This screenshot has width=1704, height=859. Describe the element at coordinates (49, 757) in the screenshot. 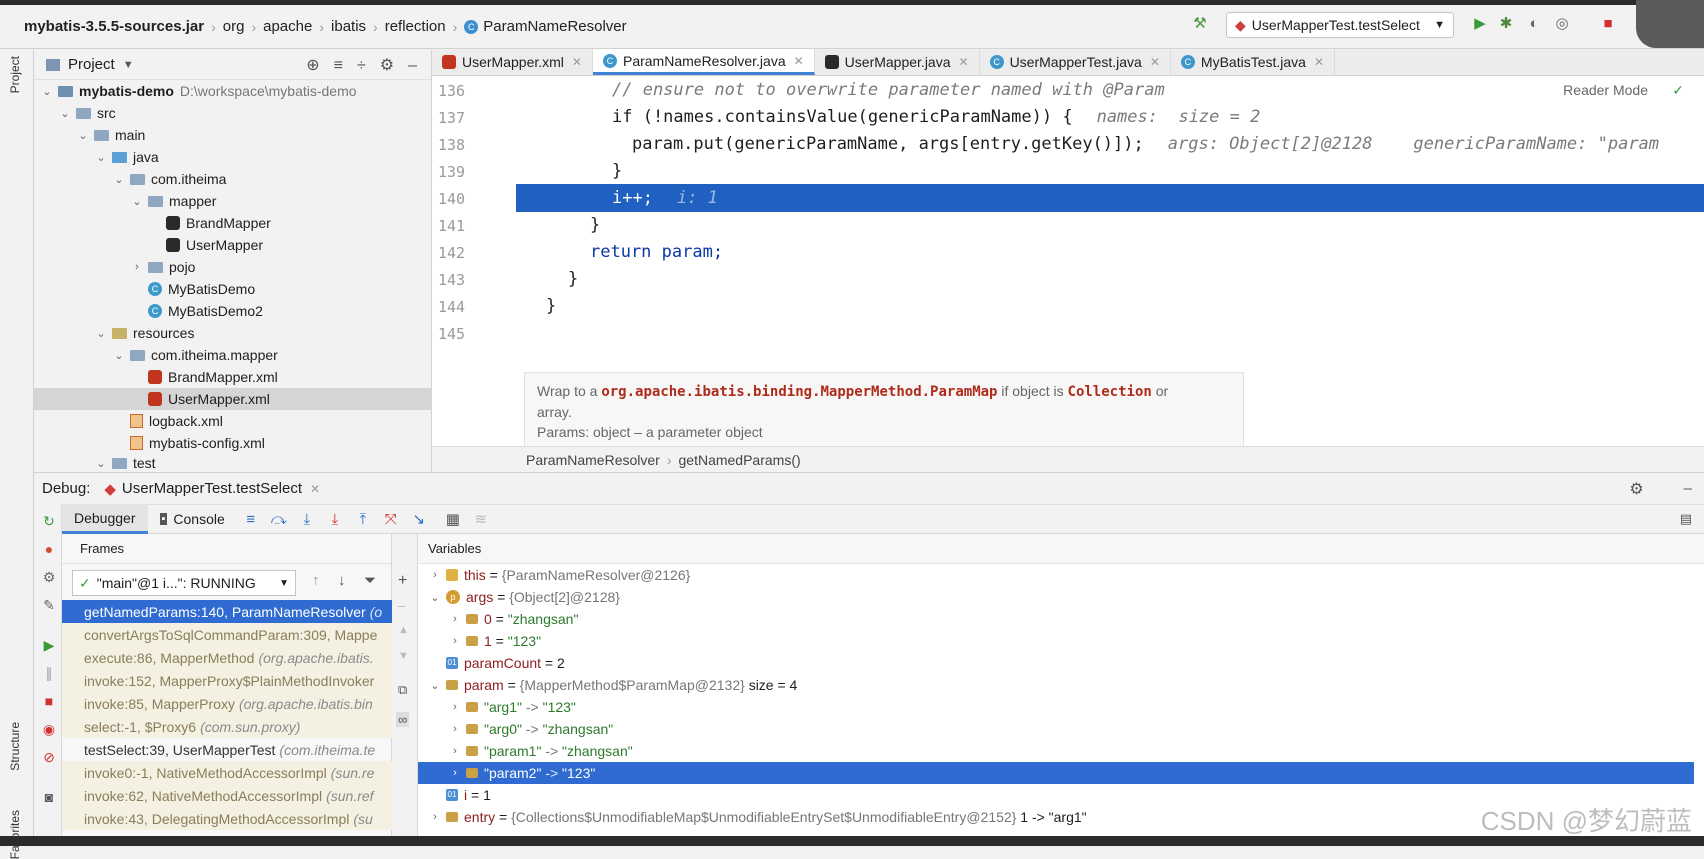

I see `mute-breakpoints-icon: ⊘` at that location.